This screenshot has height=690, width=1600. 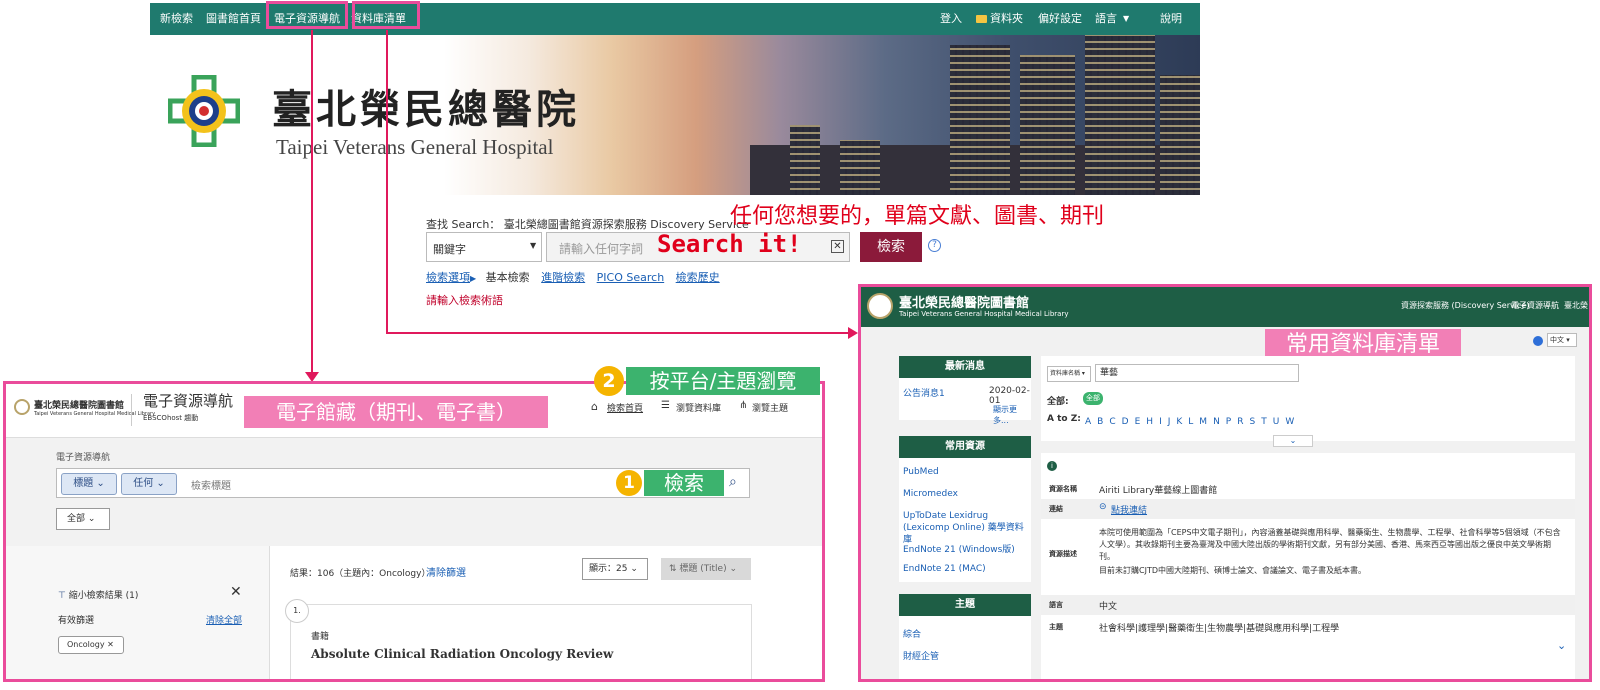 I want to click on chevron-down-icon: ⌄, so click(x=1561, y=645).